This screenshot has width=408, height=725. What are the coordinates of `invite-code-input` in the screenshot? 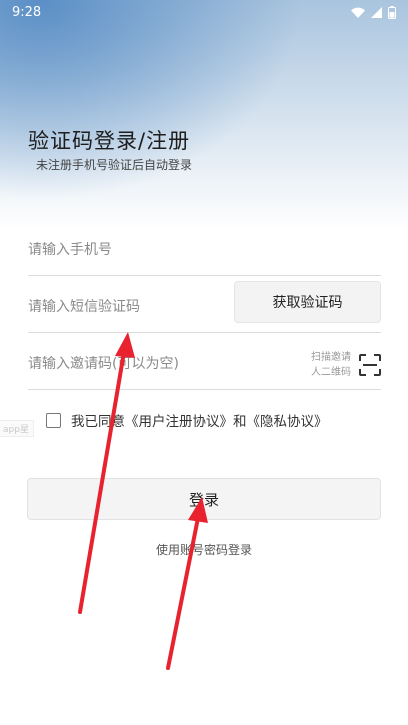 It's located at (138, 364).